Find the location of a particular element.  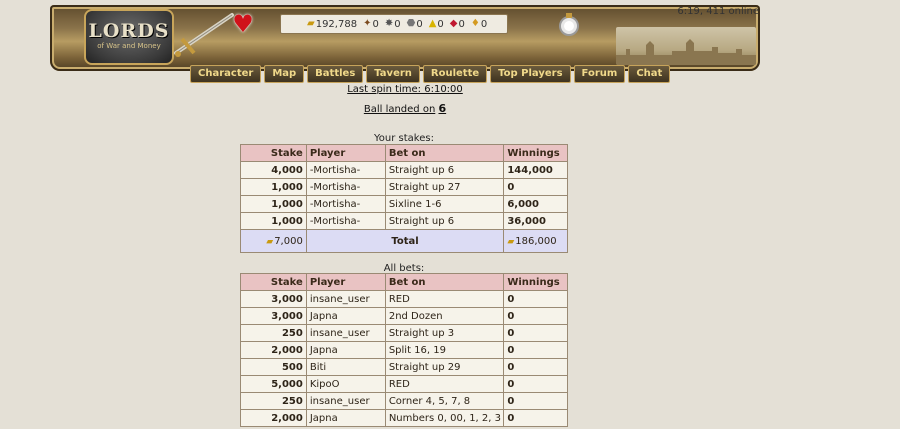

ball-result: Ball landed on 6 is located at coordinates (405, 108).